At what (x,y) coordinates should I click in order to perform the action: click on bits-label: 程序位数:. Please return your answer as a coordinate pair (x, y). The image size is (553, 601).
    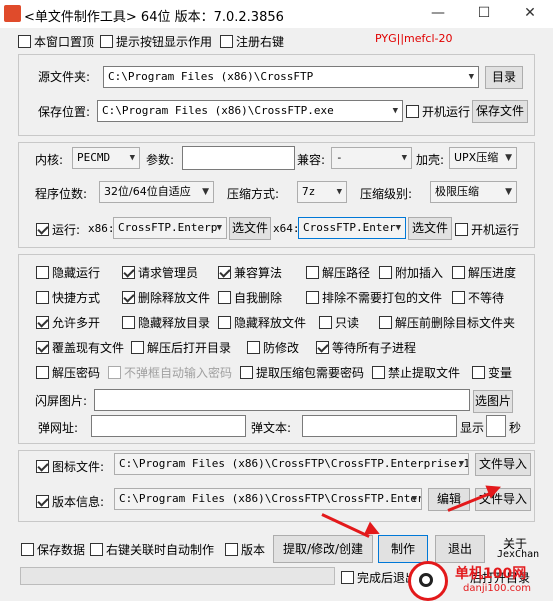
    Looking at the image, I should click on (61, 194).